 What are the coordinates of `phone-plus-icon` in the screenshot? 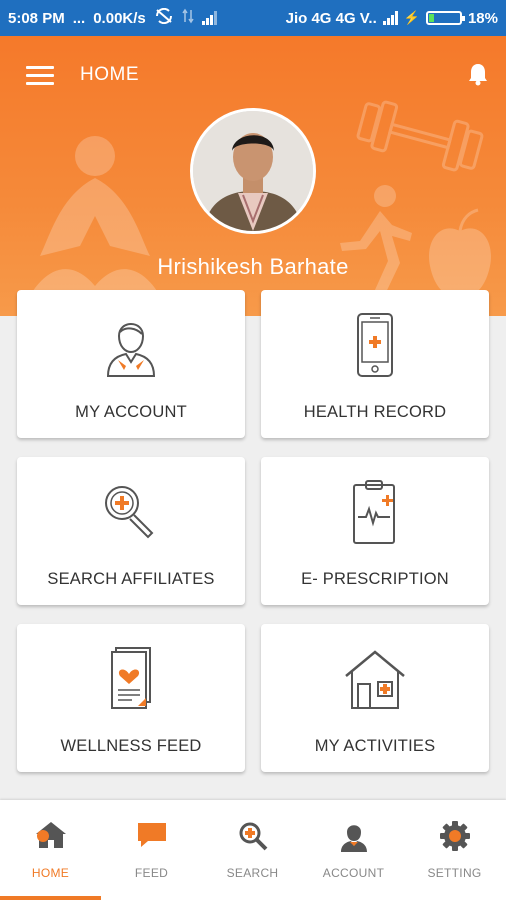 It's located at (375, 345).